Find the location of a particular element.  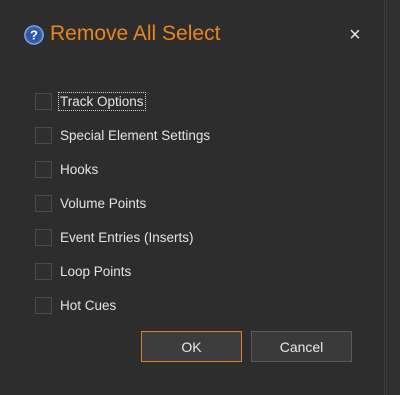

ok-button: OK is located at coordinates (191, 346).